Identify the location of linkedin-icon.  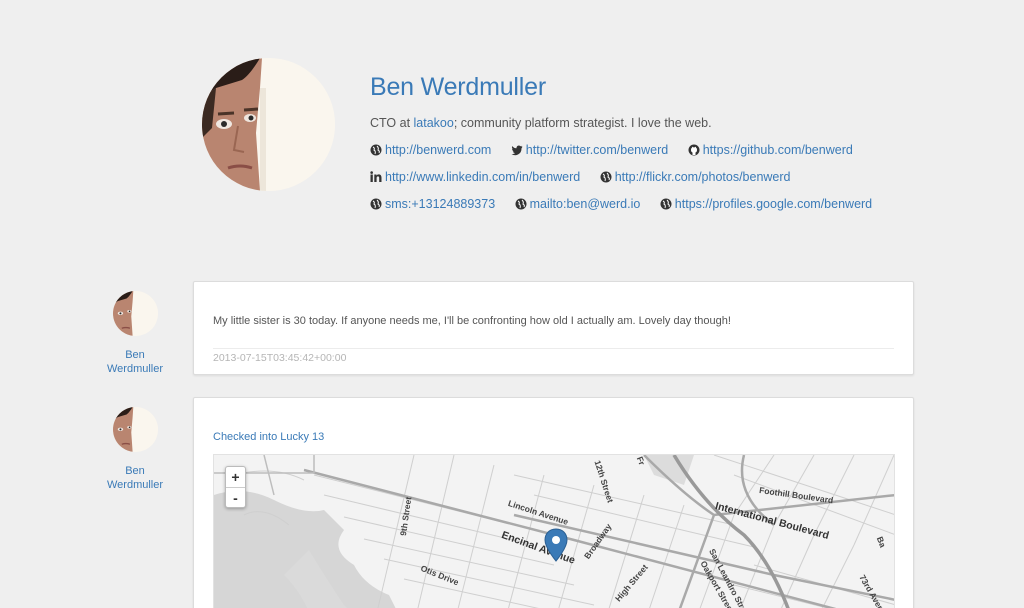
(376, 176).